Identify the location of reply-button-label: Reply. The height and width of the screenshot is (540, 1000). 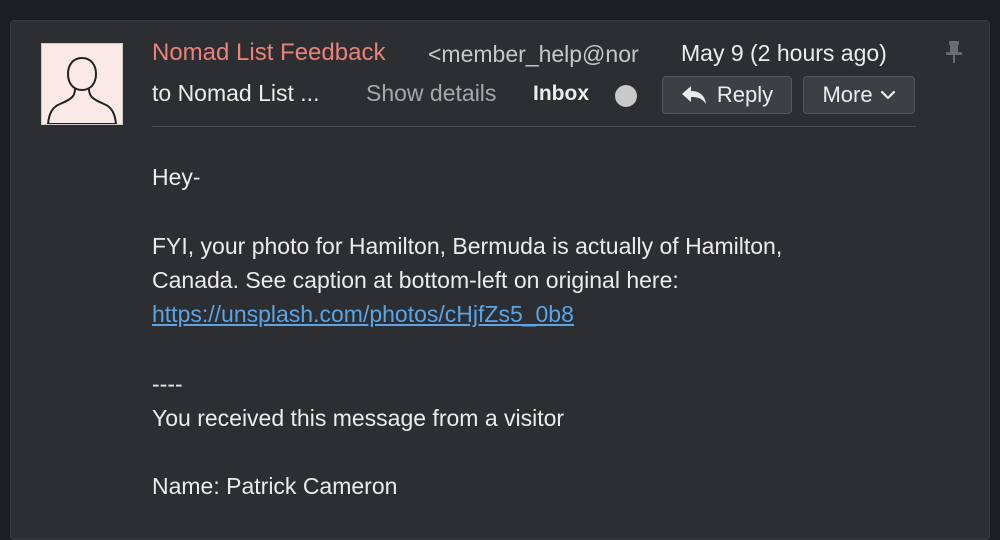
(745, 94).